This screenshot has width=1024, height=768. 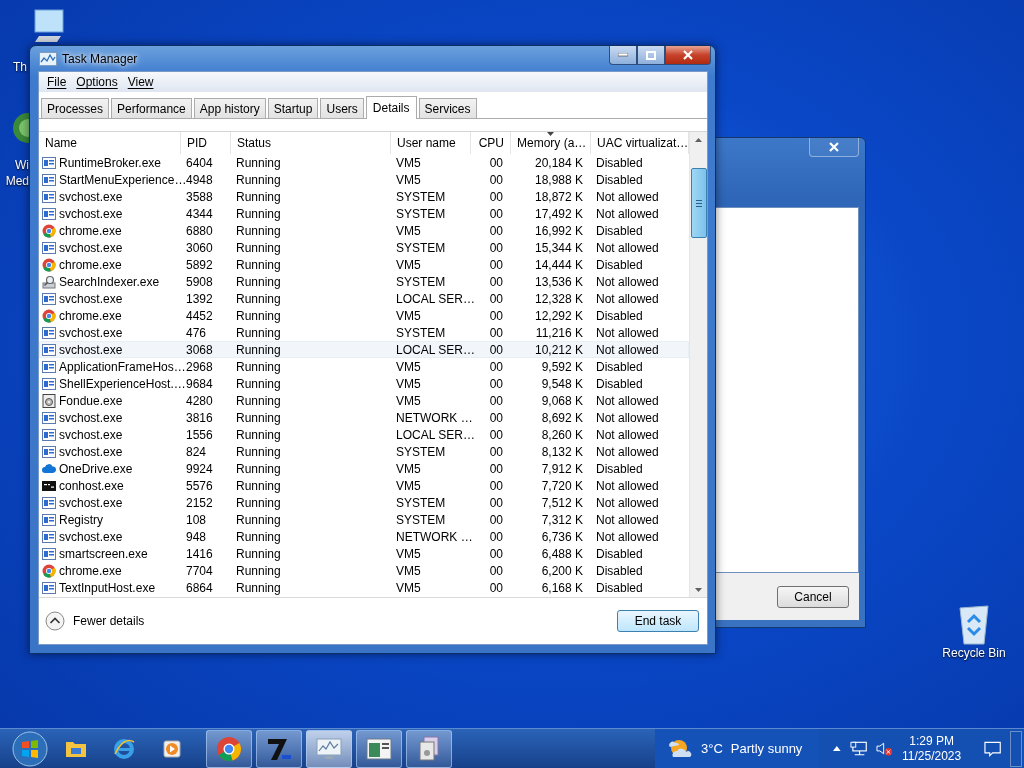 I want to click on process-name: Fondue.exe, so click(x=91, y=400).